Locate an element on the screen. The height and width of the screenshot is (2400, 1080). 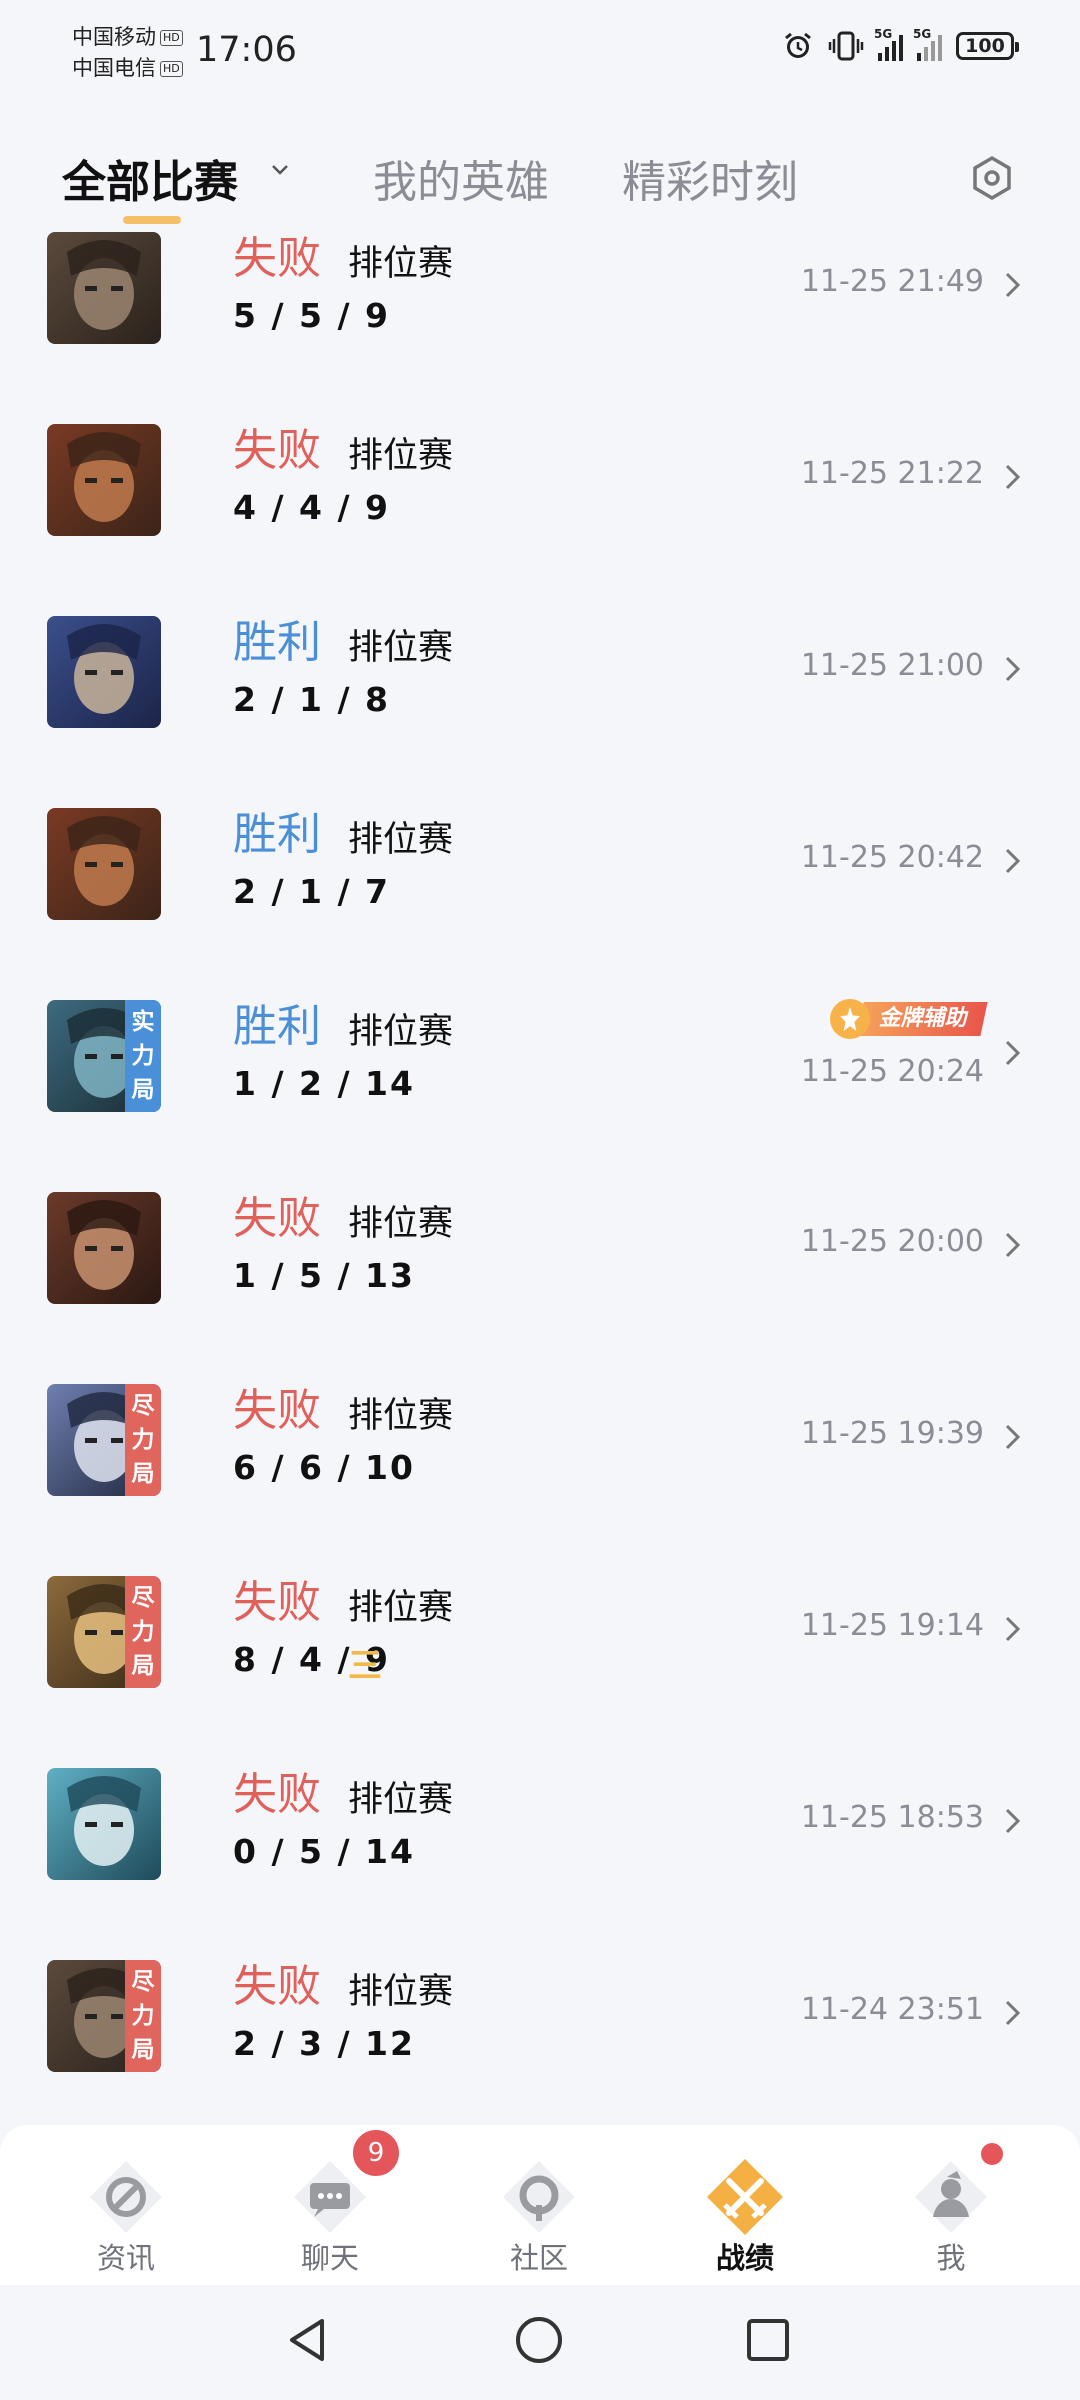
match-row: 失败 排位赛 1 / 5 / 13 11-25 20:00 is located at coordinates (540, 1286).